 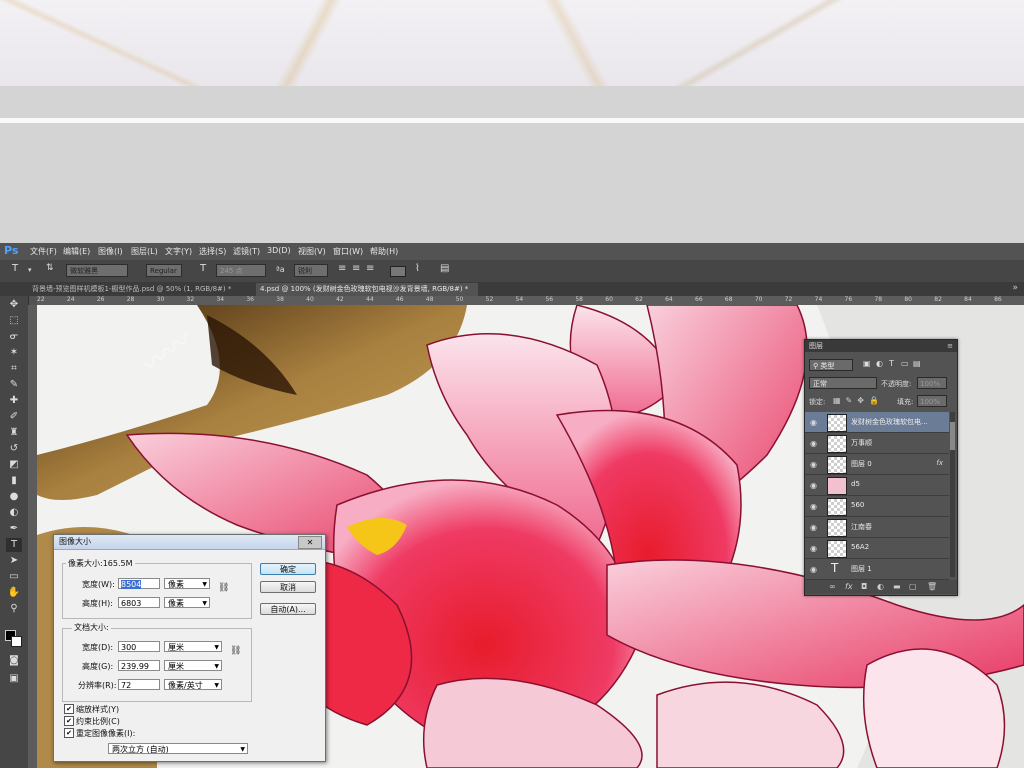 What do you see at coordinates (69, 733) in the screenshot?
I see `resample-checkbox: ✔` at bounding box center [69, 733].